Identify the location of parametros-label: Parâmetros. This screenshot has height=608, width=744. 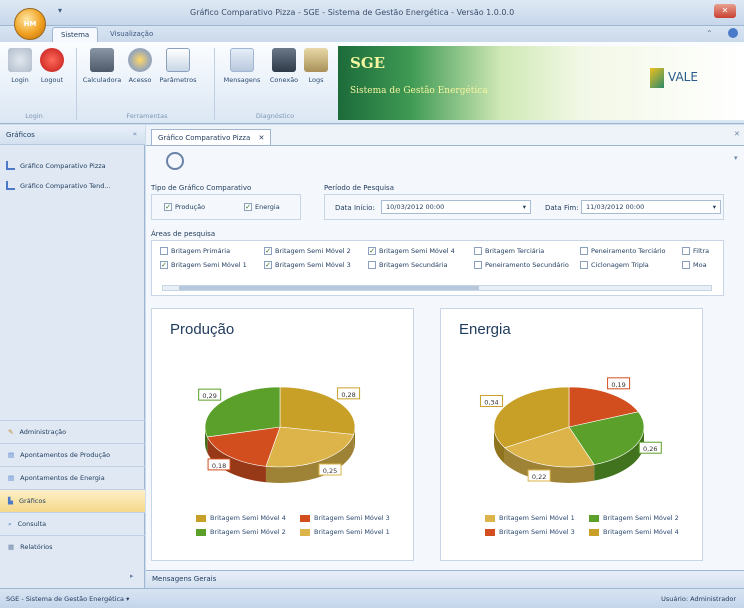
(178, 80).